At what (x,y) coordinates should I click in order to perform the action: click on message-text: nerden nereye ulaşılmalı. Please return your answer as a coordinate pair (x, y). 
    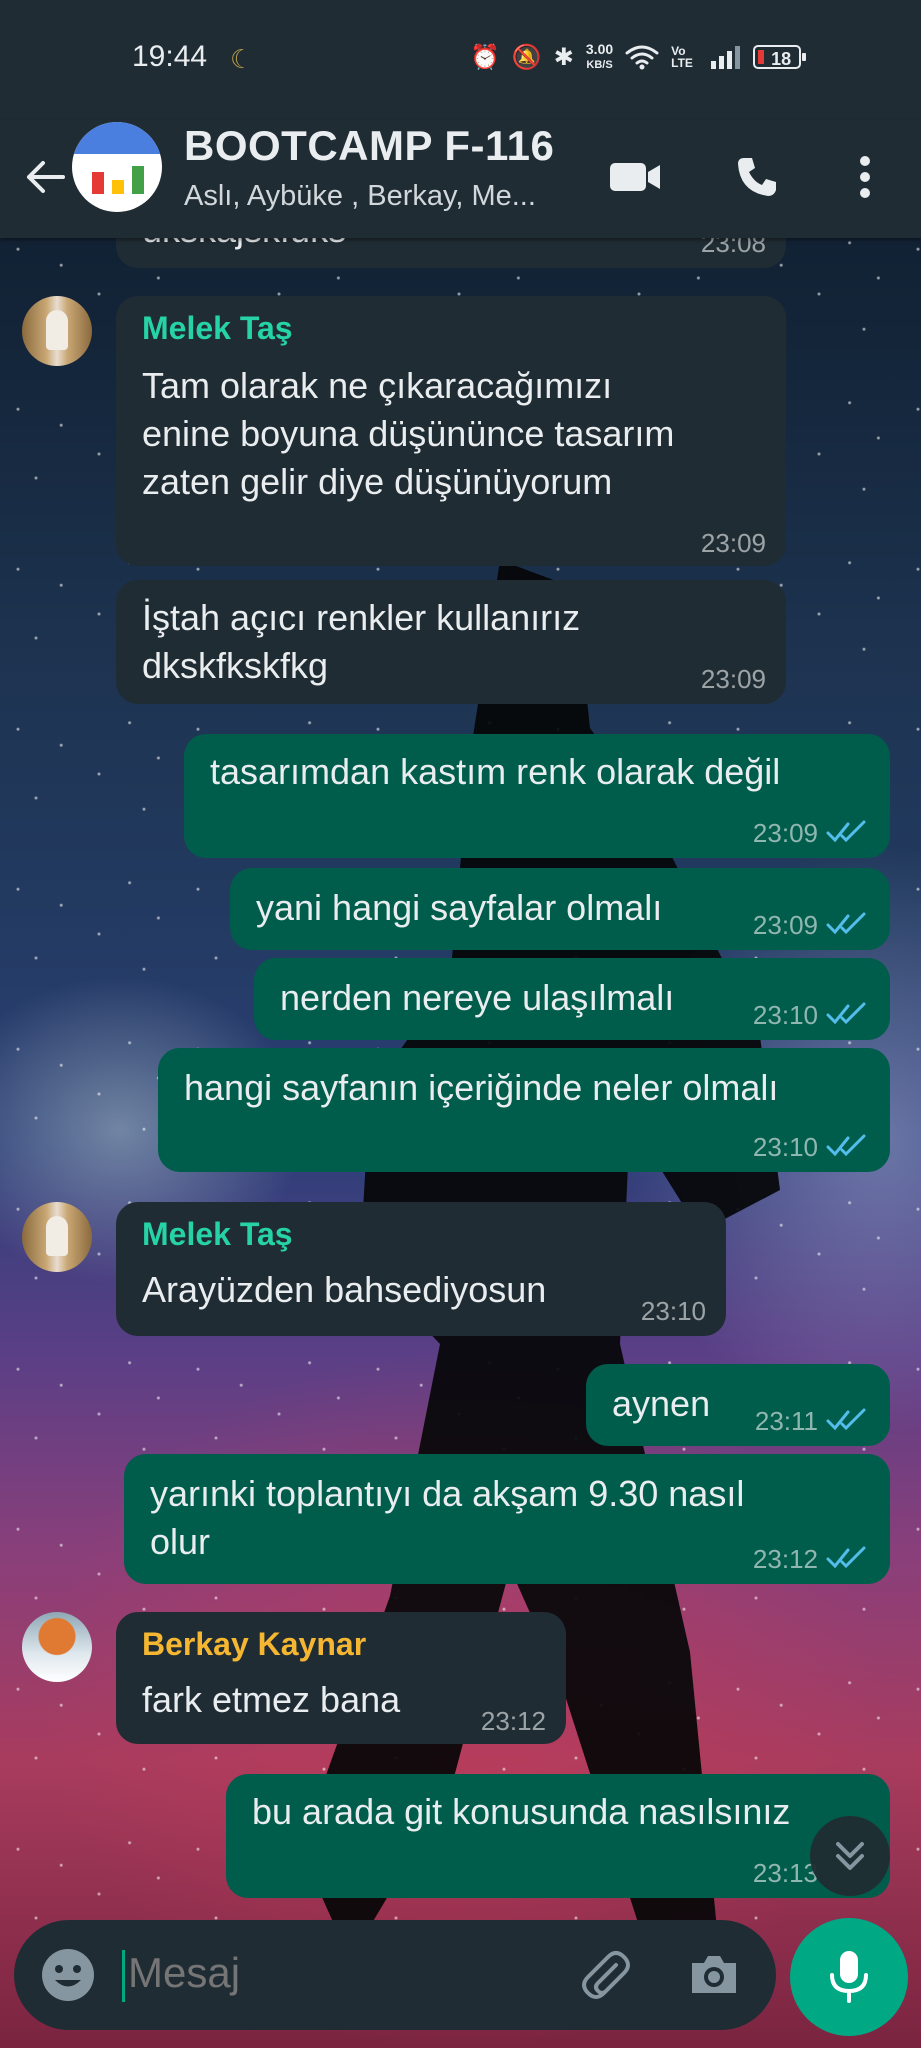
    Looking at the image, I should click on (477, 997).